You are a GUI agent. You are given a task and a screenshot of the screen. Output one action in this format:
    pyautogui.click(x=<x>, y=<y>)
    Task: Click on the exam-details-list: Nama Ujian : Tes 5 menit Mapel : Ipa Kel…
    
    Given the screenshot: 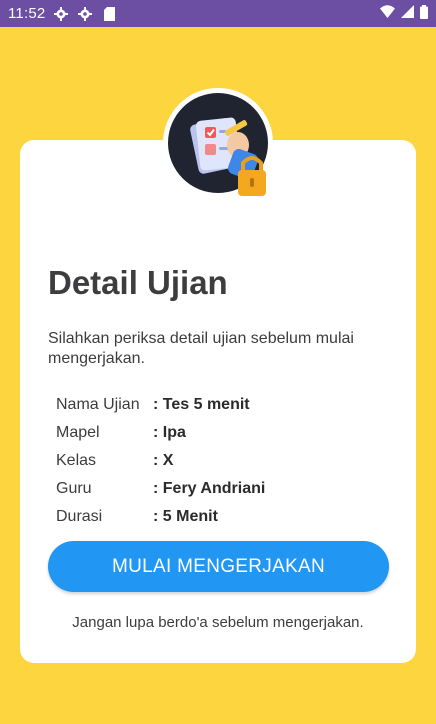 What is the action you would take?
    pyautogui.click(x=216, y=461)
    